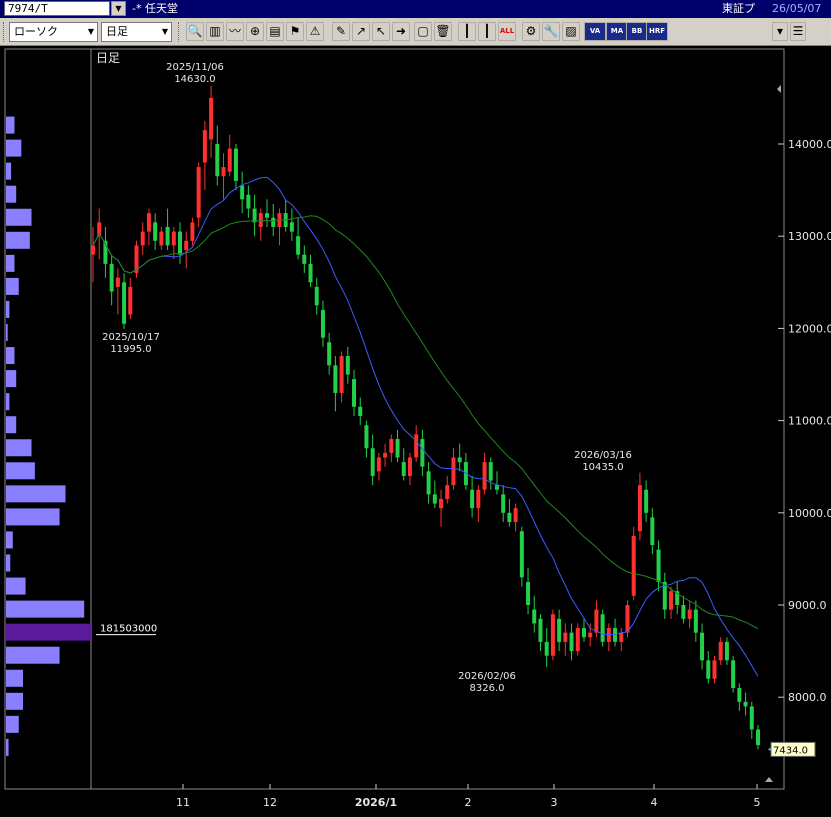 The width and height of the screenshot is (831, 817). I want to click on chart-type-select: ローソク ▼, so click(53, 32).